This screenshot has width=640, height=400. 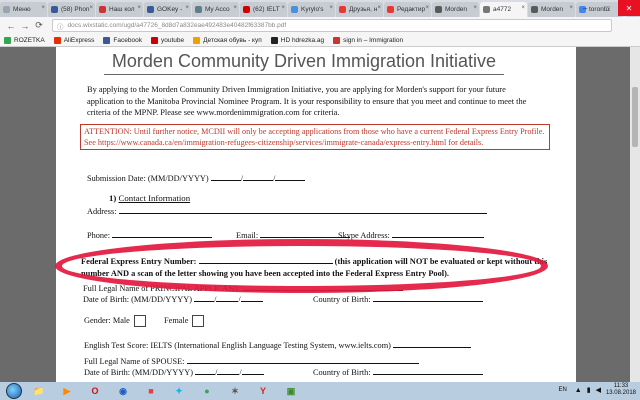 I want to click on email-line, so click(x=305, y=234).